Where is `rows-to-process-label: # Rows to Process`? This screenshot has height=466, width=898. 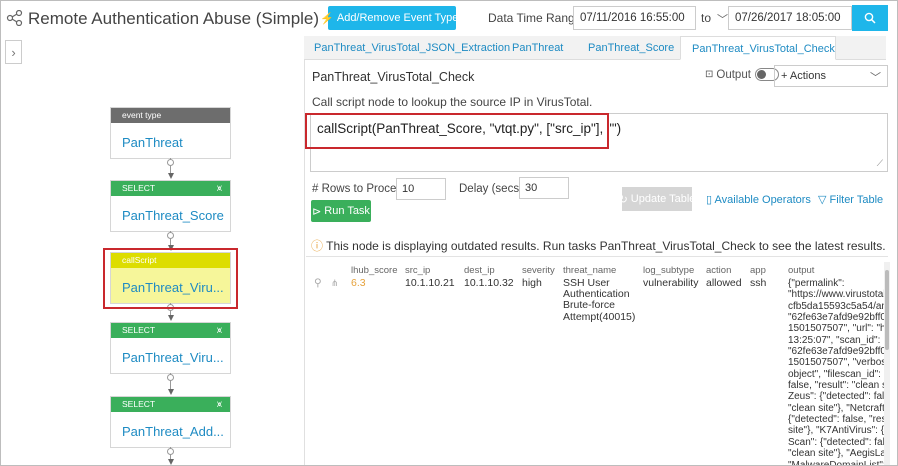 rows-to-process-label: # Rows to Process is located at coordinates (360, 189).